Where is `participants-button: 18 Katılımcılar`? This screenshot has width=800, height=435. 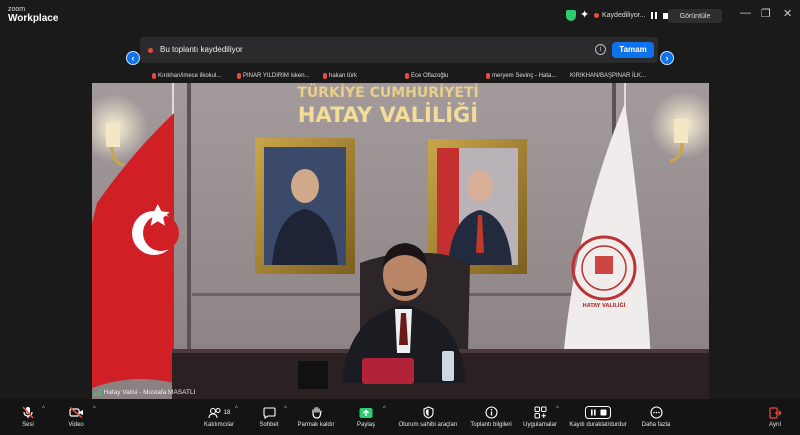 participants-button: 18 Katılımcılar is located at coordinates (219, 417).